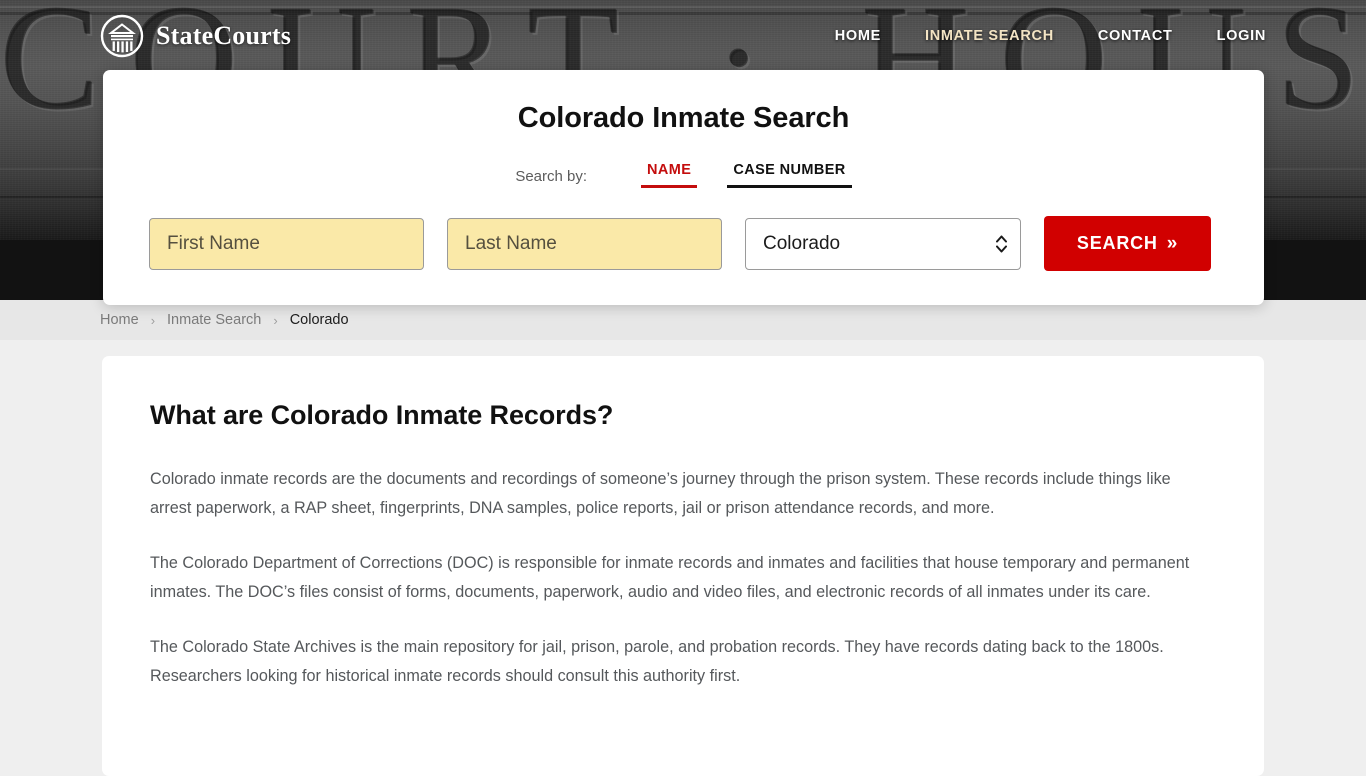 This screenshot has height=776, width=1366. I want to click on first-name-input, so click(286, 243).